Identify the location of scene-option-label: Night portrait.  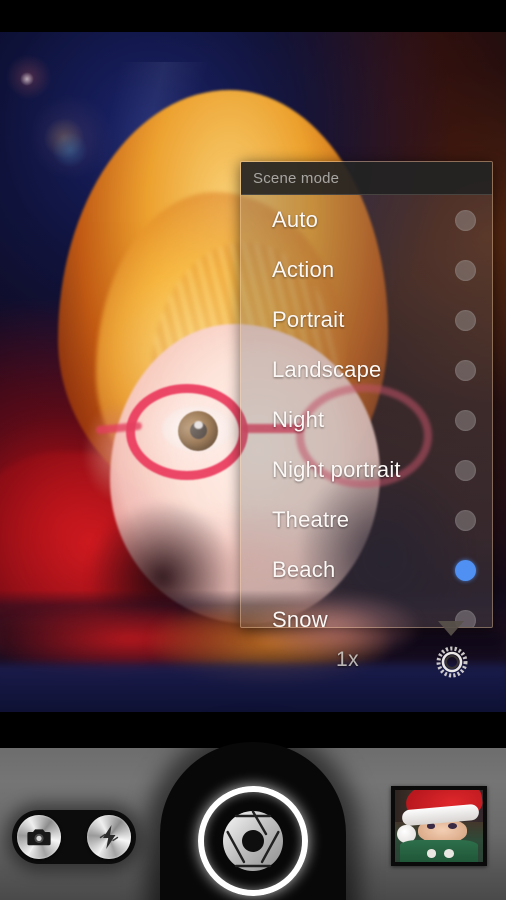
(336, 469).